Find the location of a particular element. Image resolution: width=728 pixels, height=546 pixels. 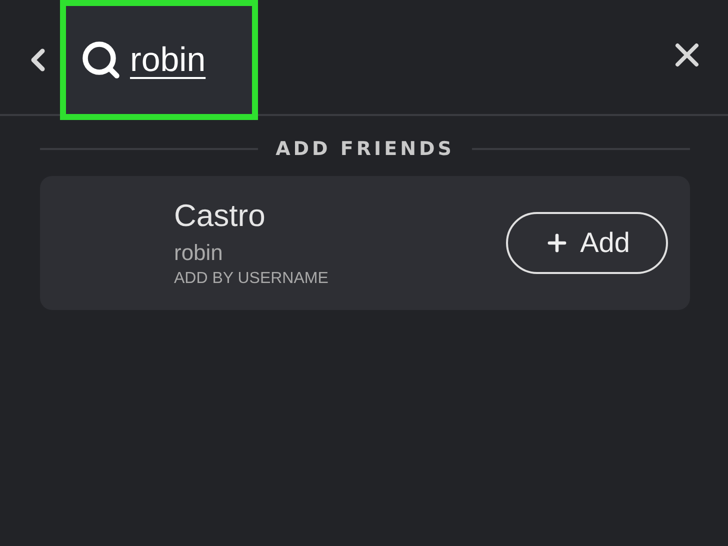

add-button: Add is located at coordinates (587, 243).